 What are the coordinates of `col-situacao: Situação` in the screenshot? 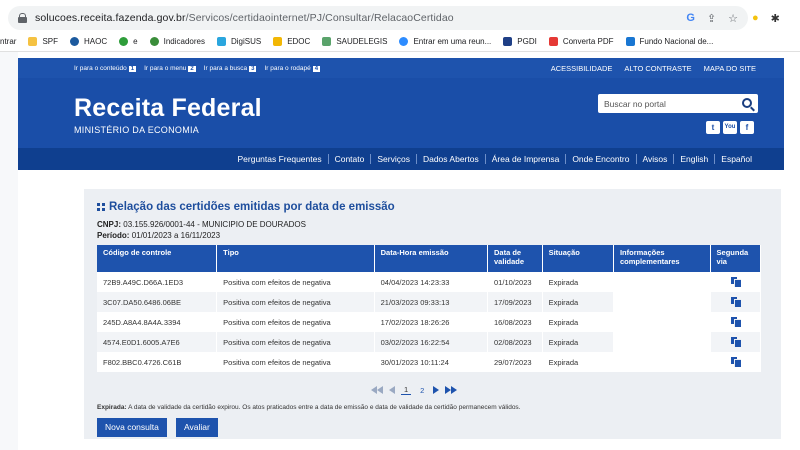 It's located at (578, 258).